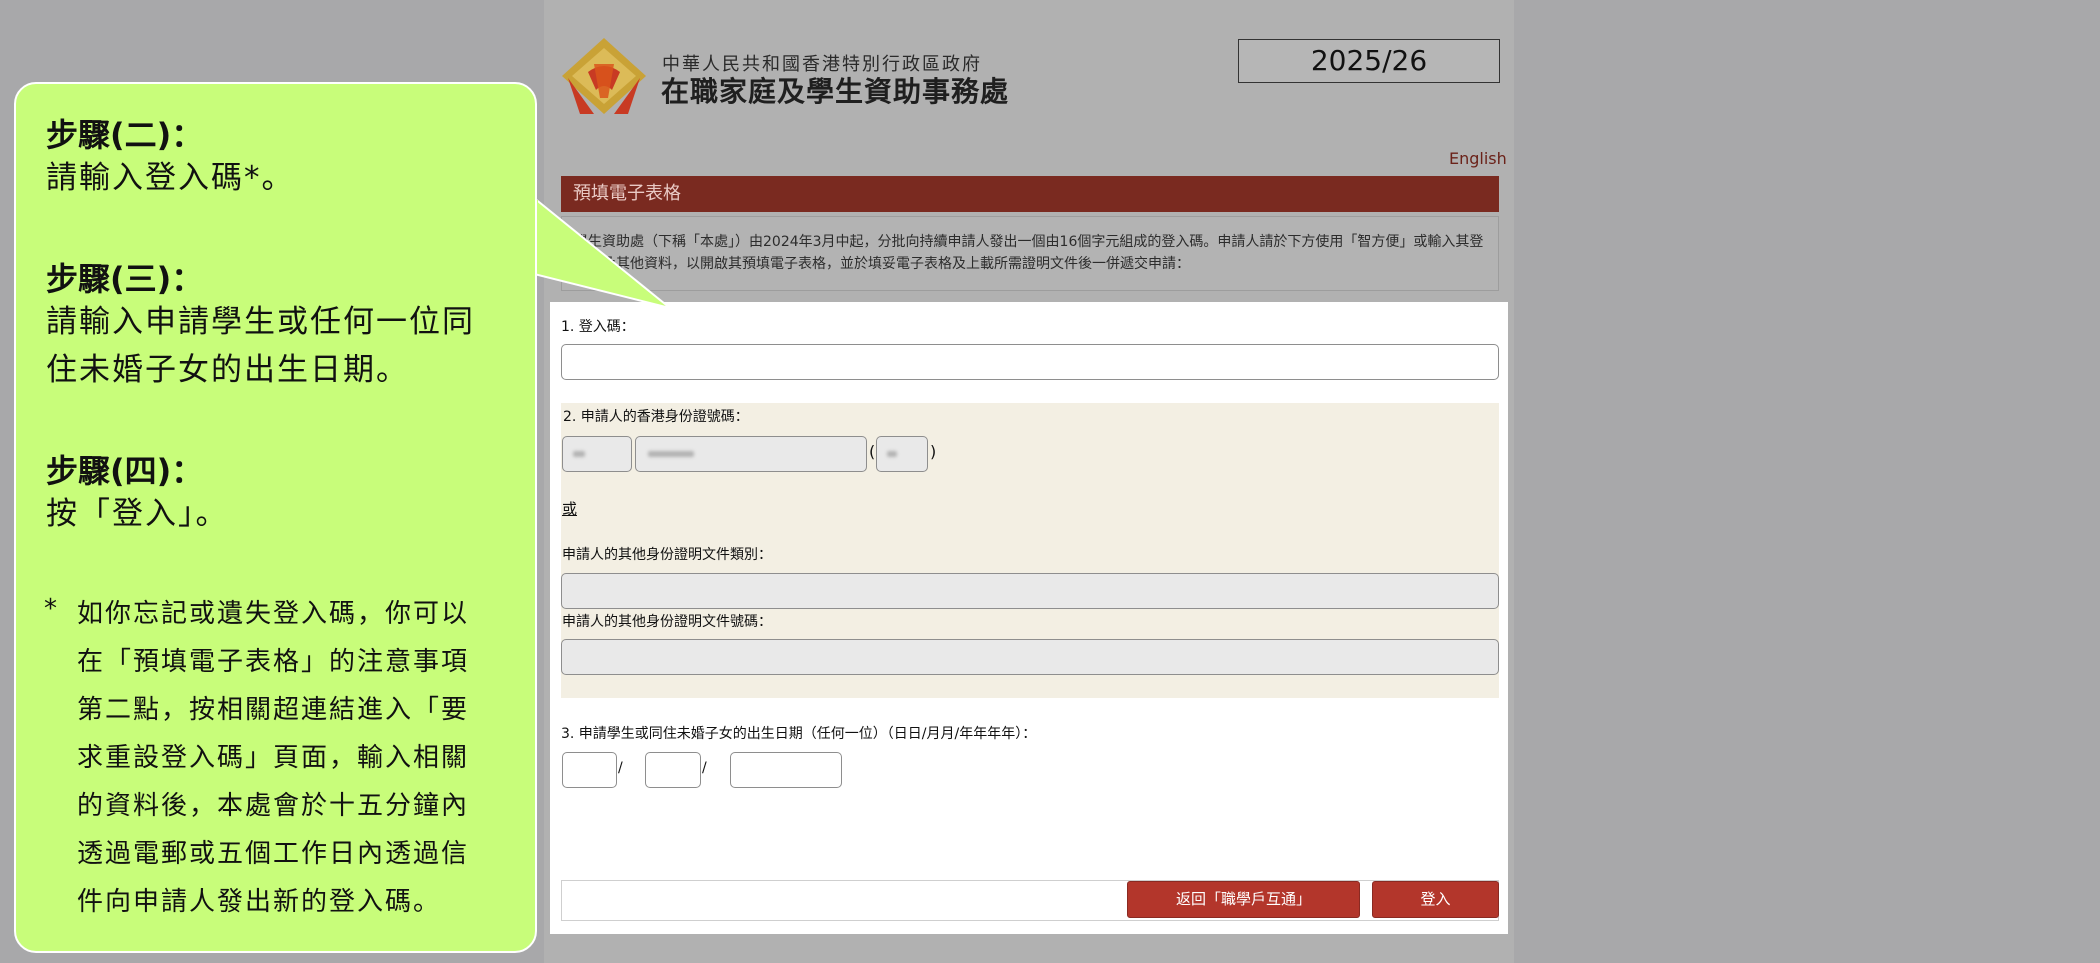  What do you see at coordinates (125, 471) in the screenshot?
I see `step4-title: 步驟(四)：` at bounding box center [125, 471].